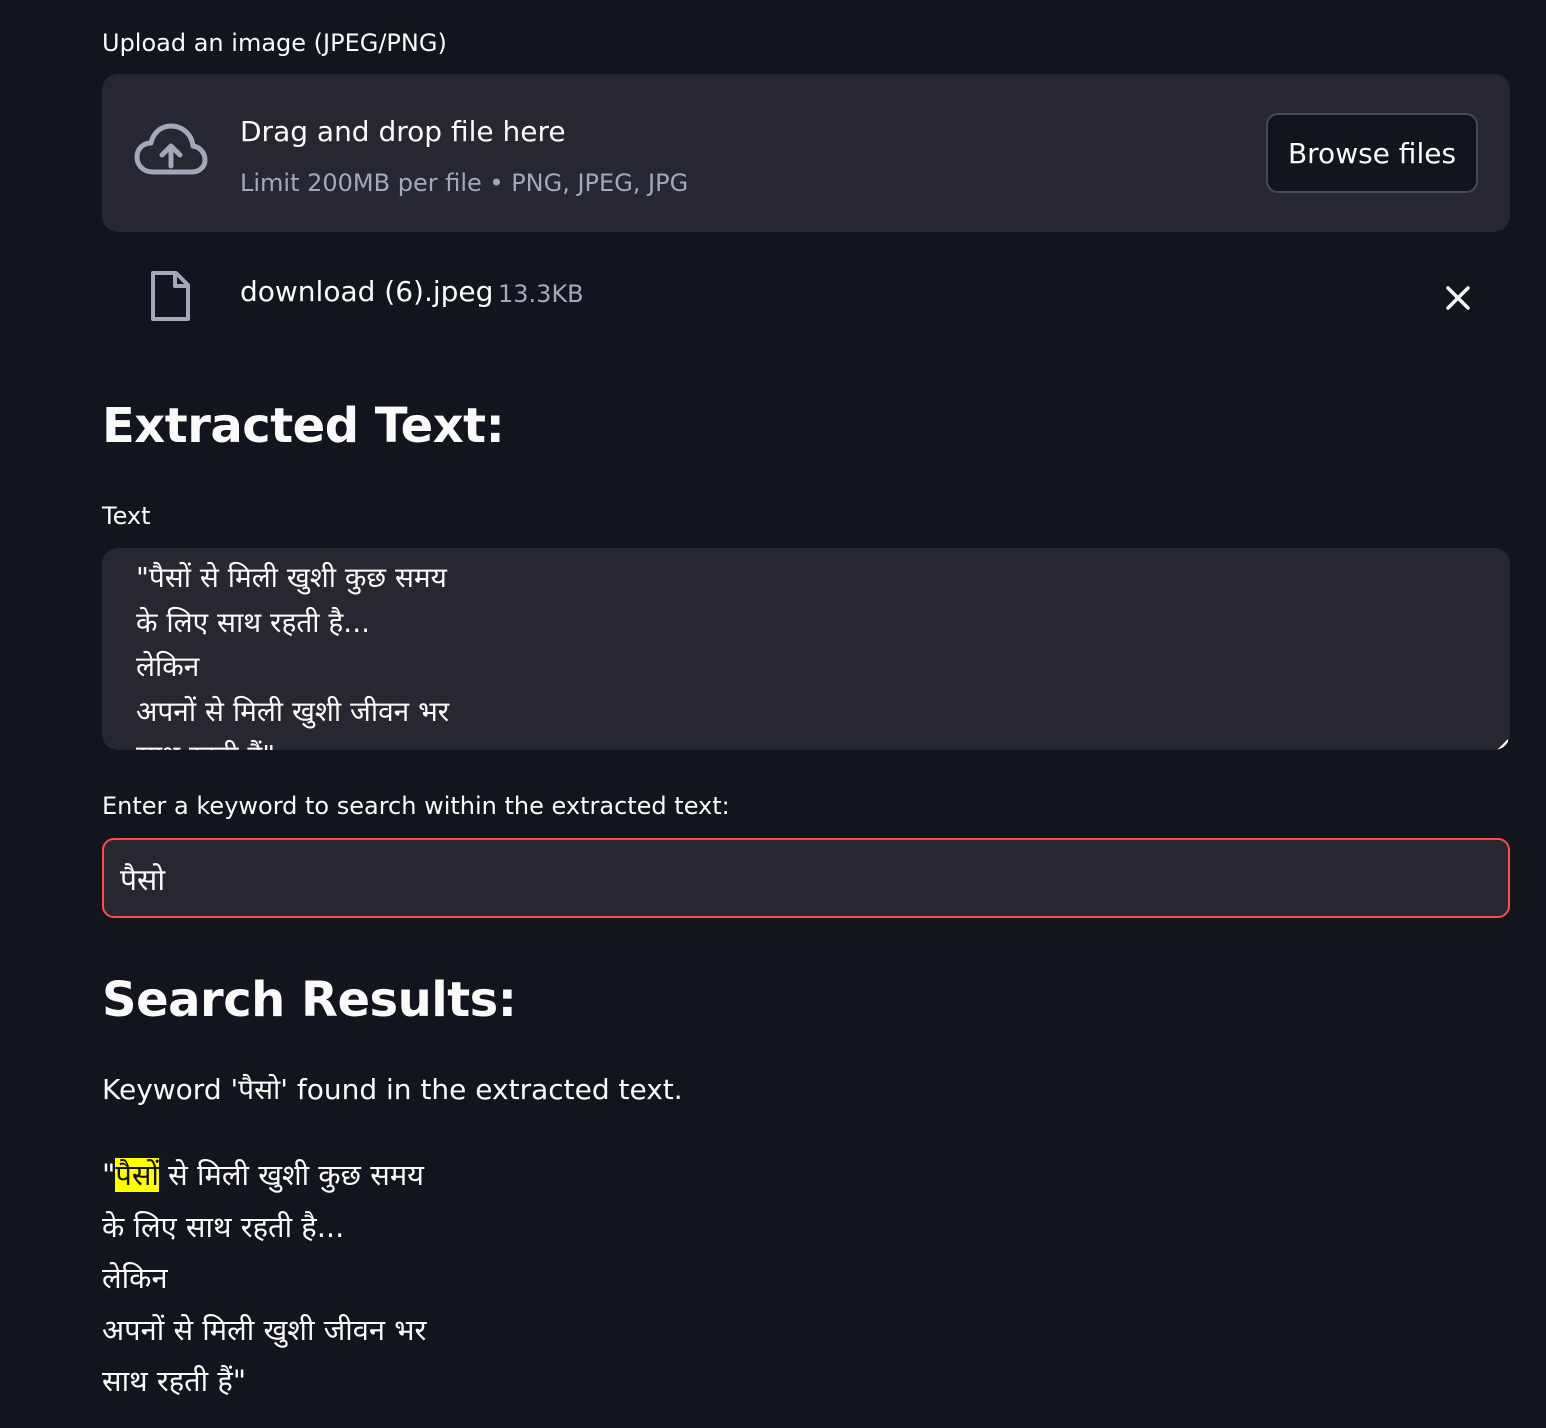  What do you see at coordinates (303, 426) in the screenshot?
I see `extracted-text-heading: Extracted Text:` at bounding box center [303, 426].